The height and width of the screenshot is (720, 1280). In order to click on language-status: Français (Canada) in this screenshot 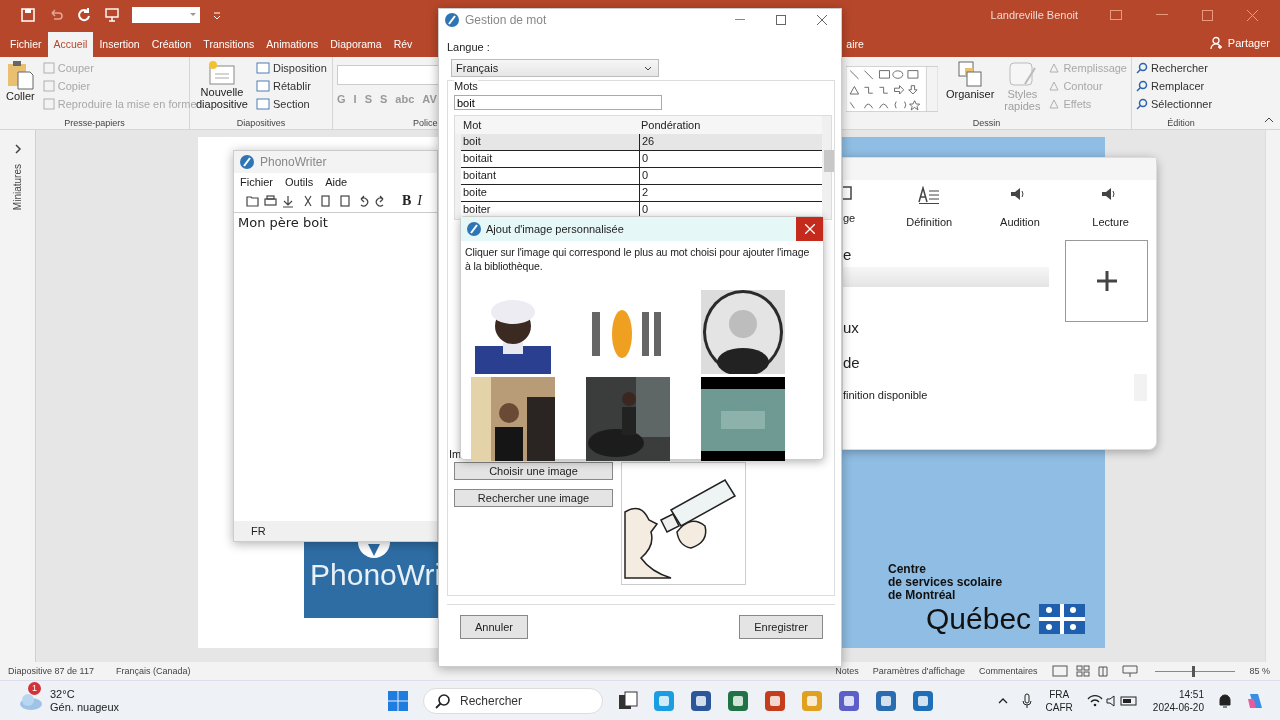, I will do `click(153, 671)`.